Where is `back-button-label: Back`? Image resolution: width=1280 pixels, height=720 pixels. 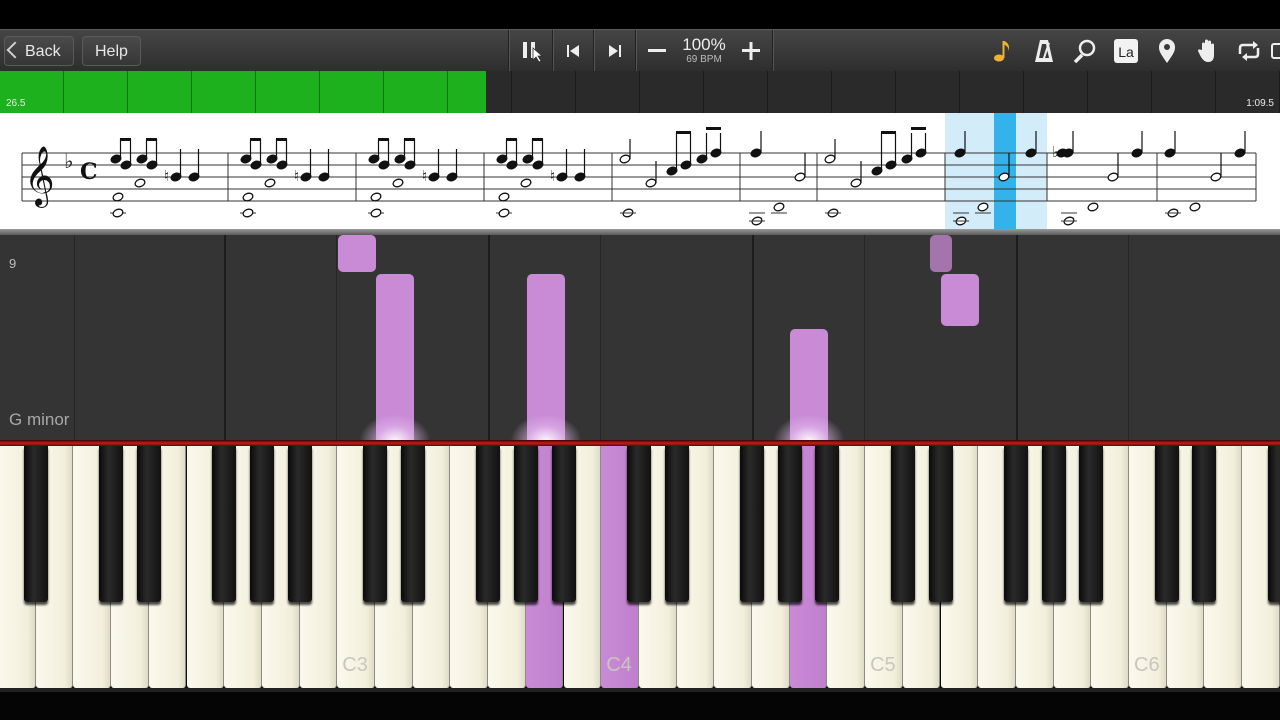
back-button-label: Back is located at coordinates (43, 51).